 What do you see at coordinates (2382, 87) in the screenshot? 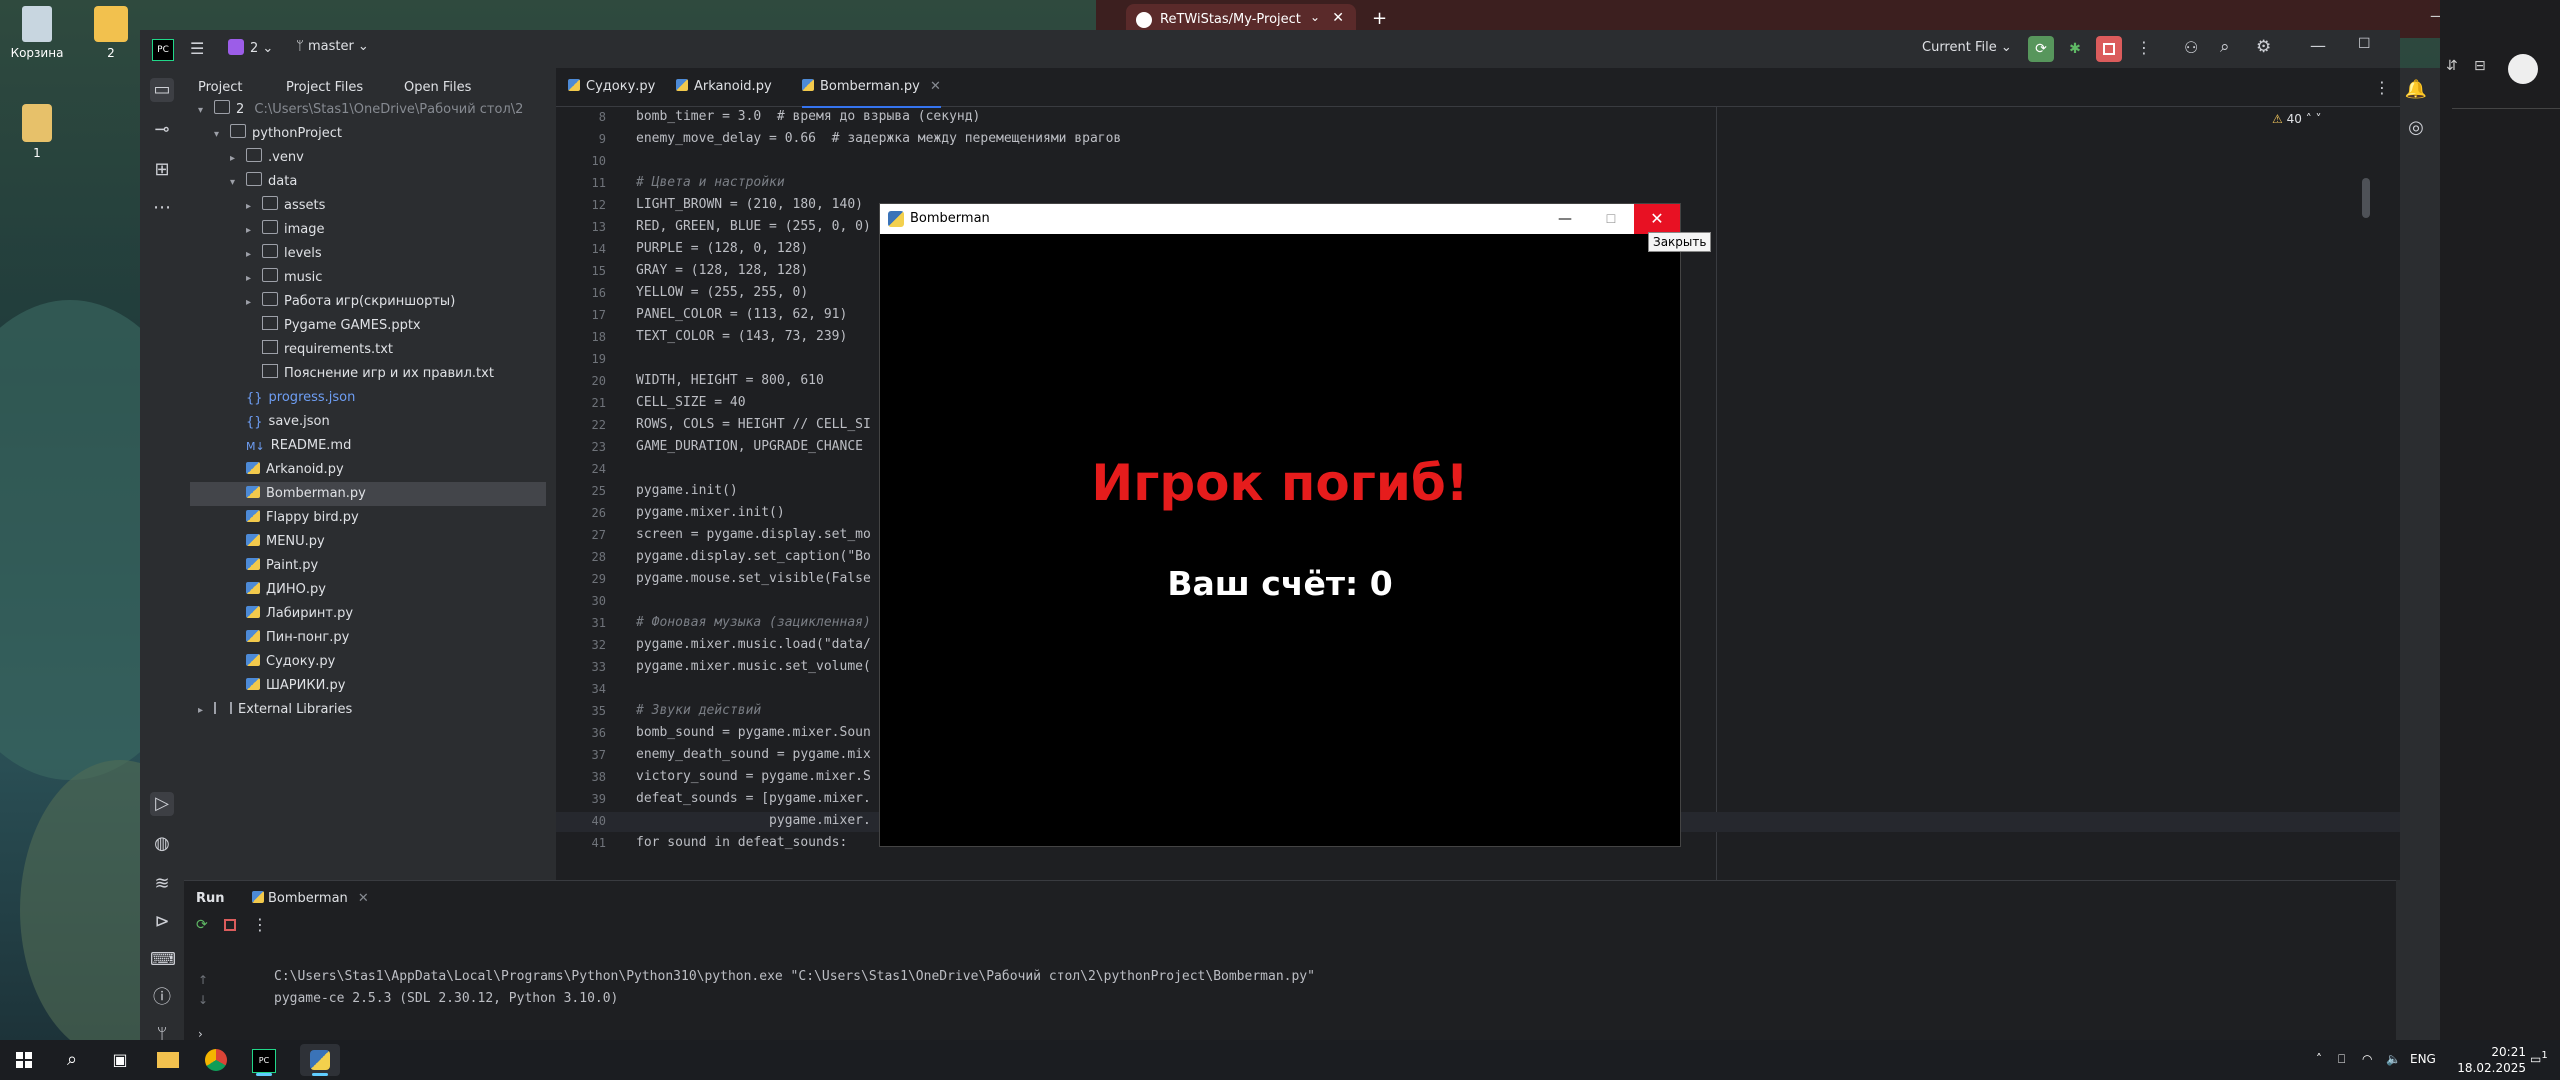
I see `editor-tabs-menu-icon: ⋮` at bounding box center [2382, 87].